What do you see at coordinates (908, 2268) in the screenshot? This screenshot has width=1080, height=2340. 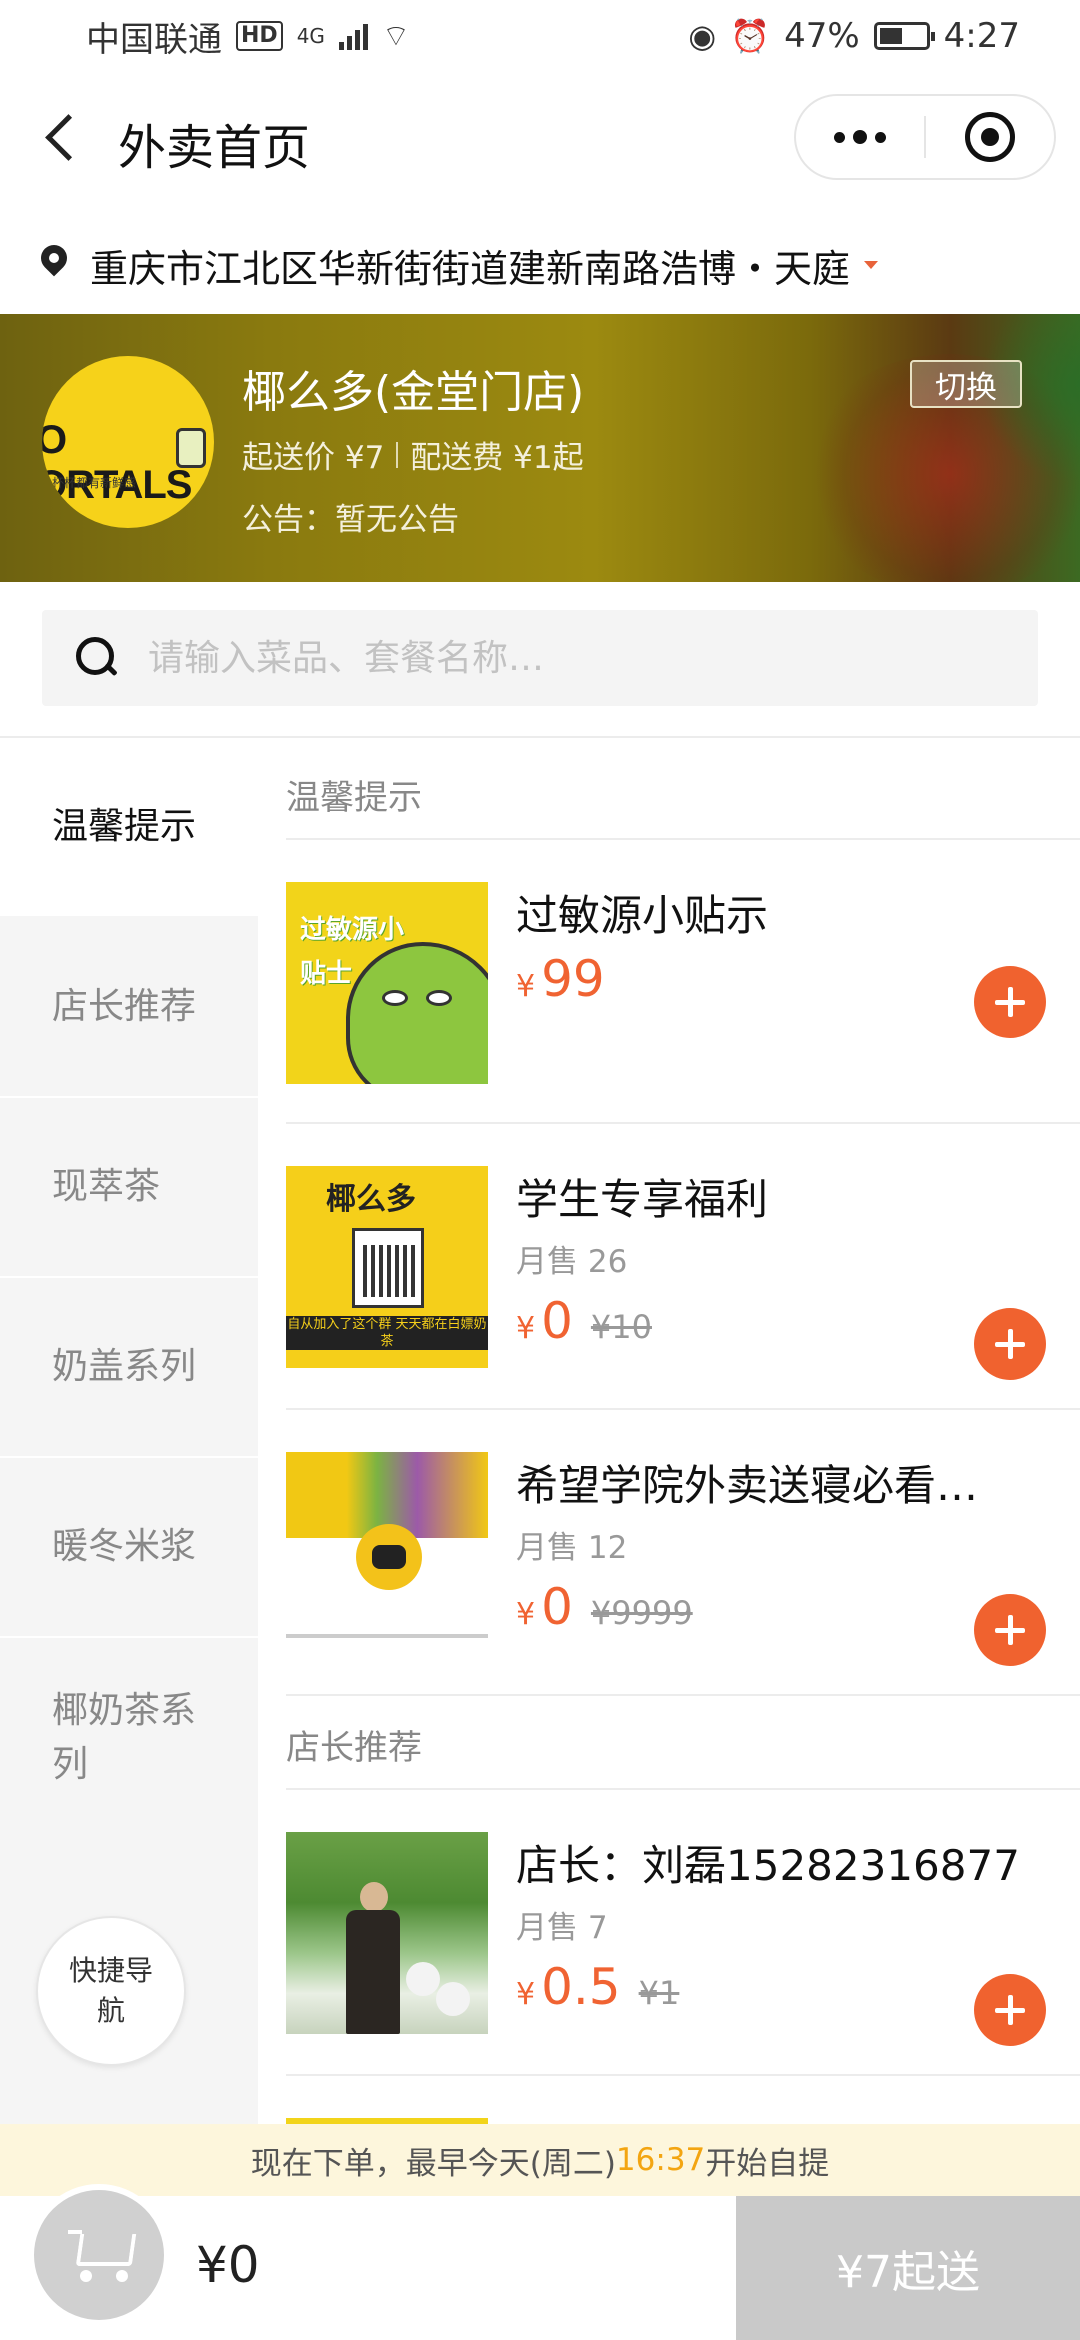 I see `checkout-button: ¥7起送` at bounding box center [908, 2268].